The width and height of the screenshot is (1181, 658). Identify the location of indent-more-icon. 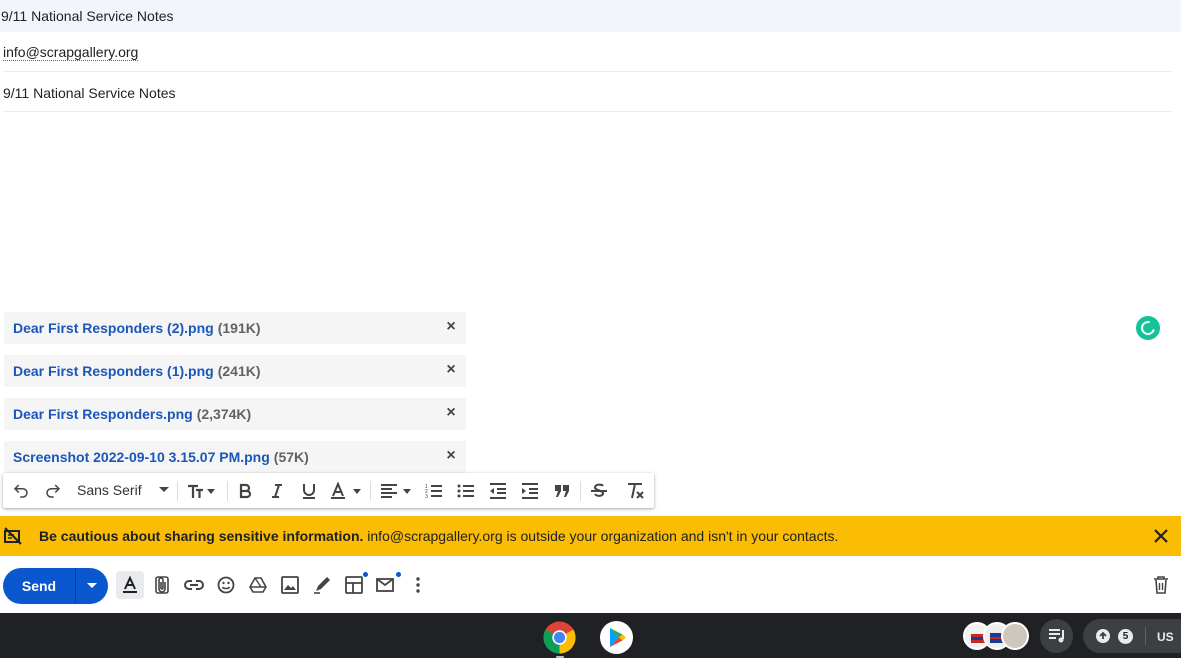
(530, 491).